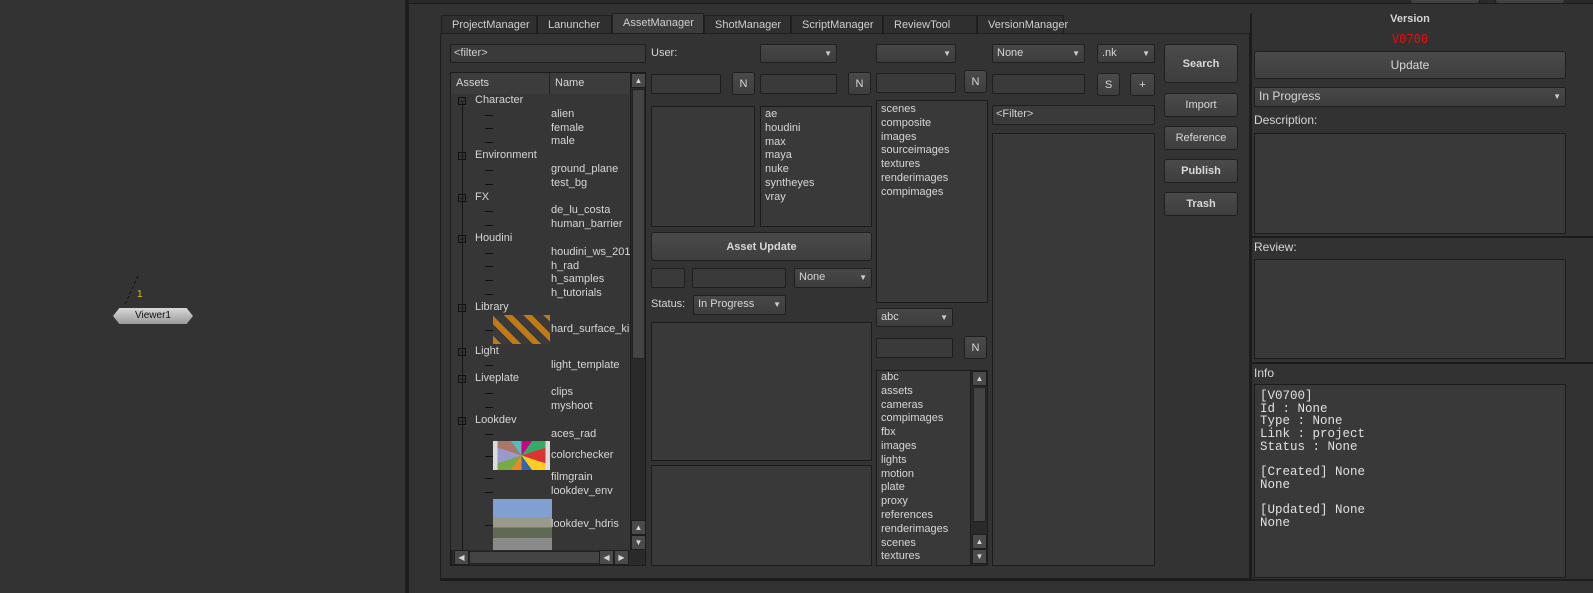 This screenshot has height=593, width=1593. Describe the element at coordinates (1201, 105) in the screenshot. I see `import-button: Import` at that location.